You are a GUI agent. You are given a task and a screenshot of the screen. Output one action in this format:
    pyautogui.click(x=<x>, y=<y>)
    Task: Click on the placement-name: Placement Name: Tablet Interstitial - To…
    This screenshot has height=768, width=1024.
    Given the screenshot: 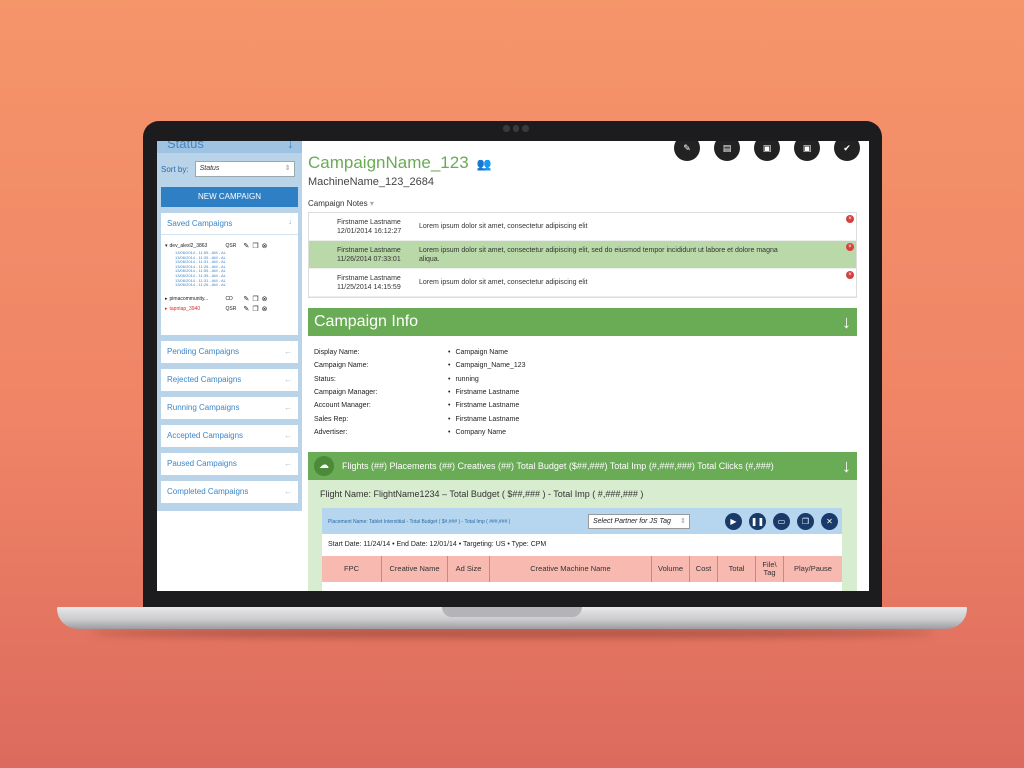 What is the action you would take?
    pyautogui.click(x=419, y=522)
    